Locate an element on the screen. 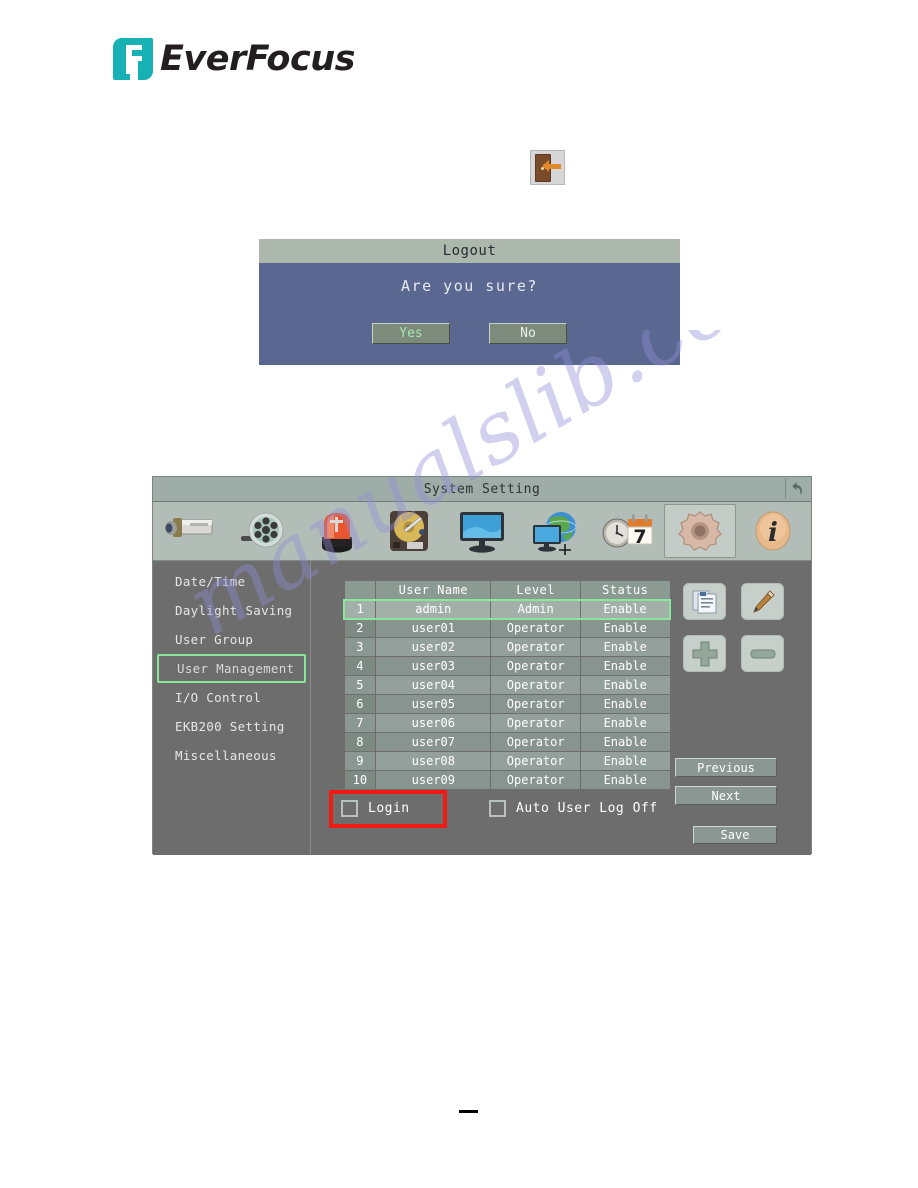  table-row: 3 user02 Operator Enable is located at coordinates (507, 647).